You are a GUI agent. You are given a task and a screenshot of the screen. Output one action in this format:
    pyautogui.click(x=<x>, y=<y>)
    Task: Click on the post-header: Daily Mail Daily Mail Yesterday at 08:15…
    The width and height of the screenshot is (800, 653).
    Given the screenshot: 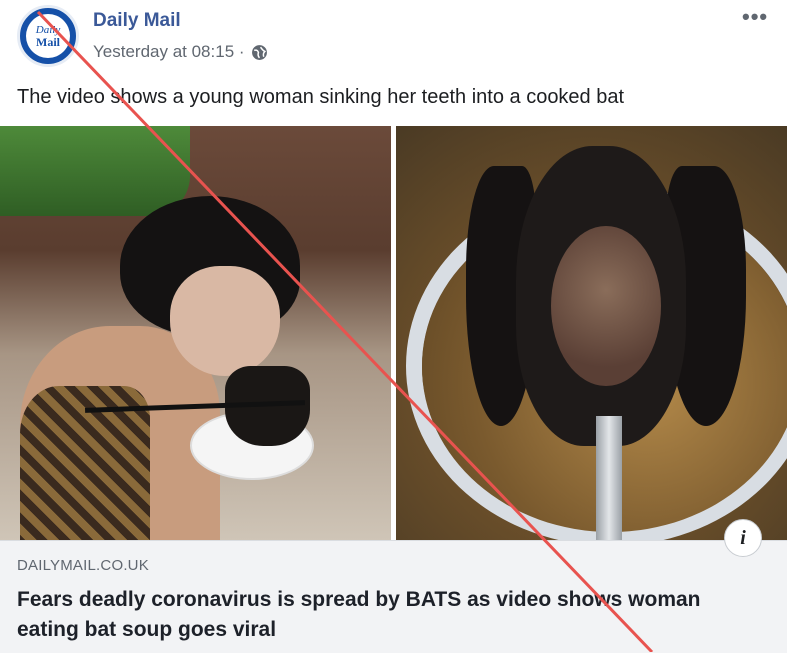 What is the action you would take?
    pyautogui.click(x=400, y=40)
    